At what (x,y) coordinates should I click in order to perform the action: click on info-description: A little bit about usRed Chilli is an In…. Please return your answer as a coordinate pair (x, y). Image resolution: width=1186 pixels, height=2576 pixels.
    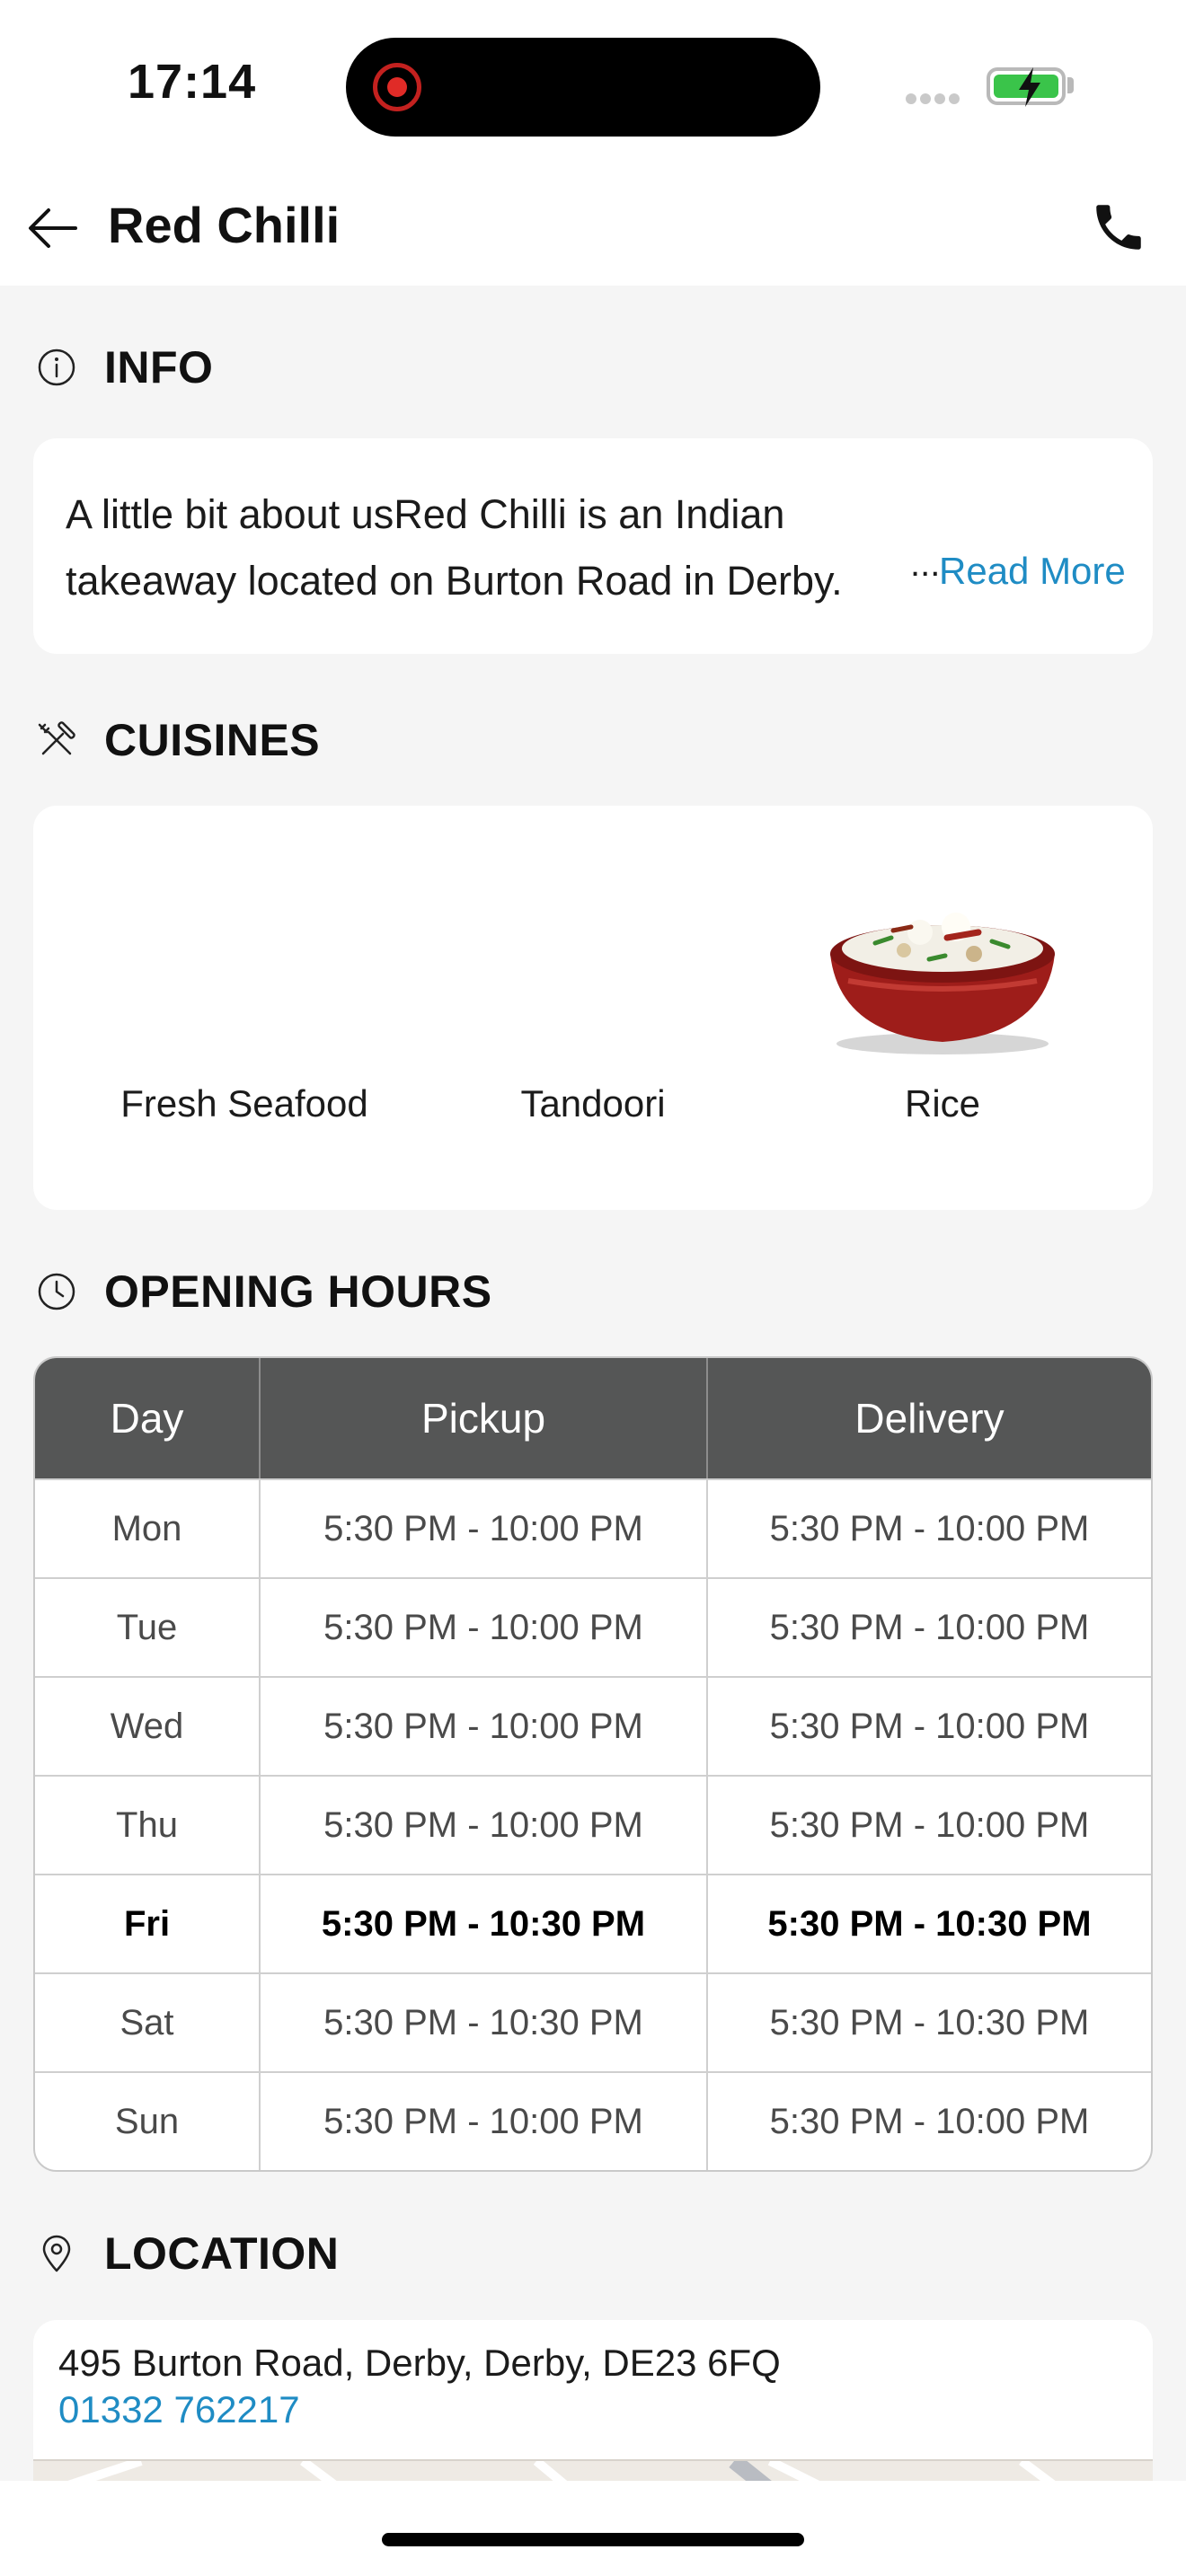
    Looking at the image, I should click on (454, 547).